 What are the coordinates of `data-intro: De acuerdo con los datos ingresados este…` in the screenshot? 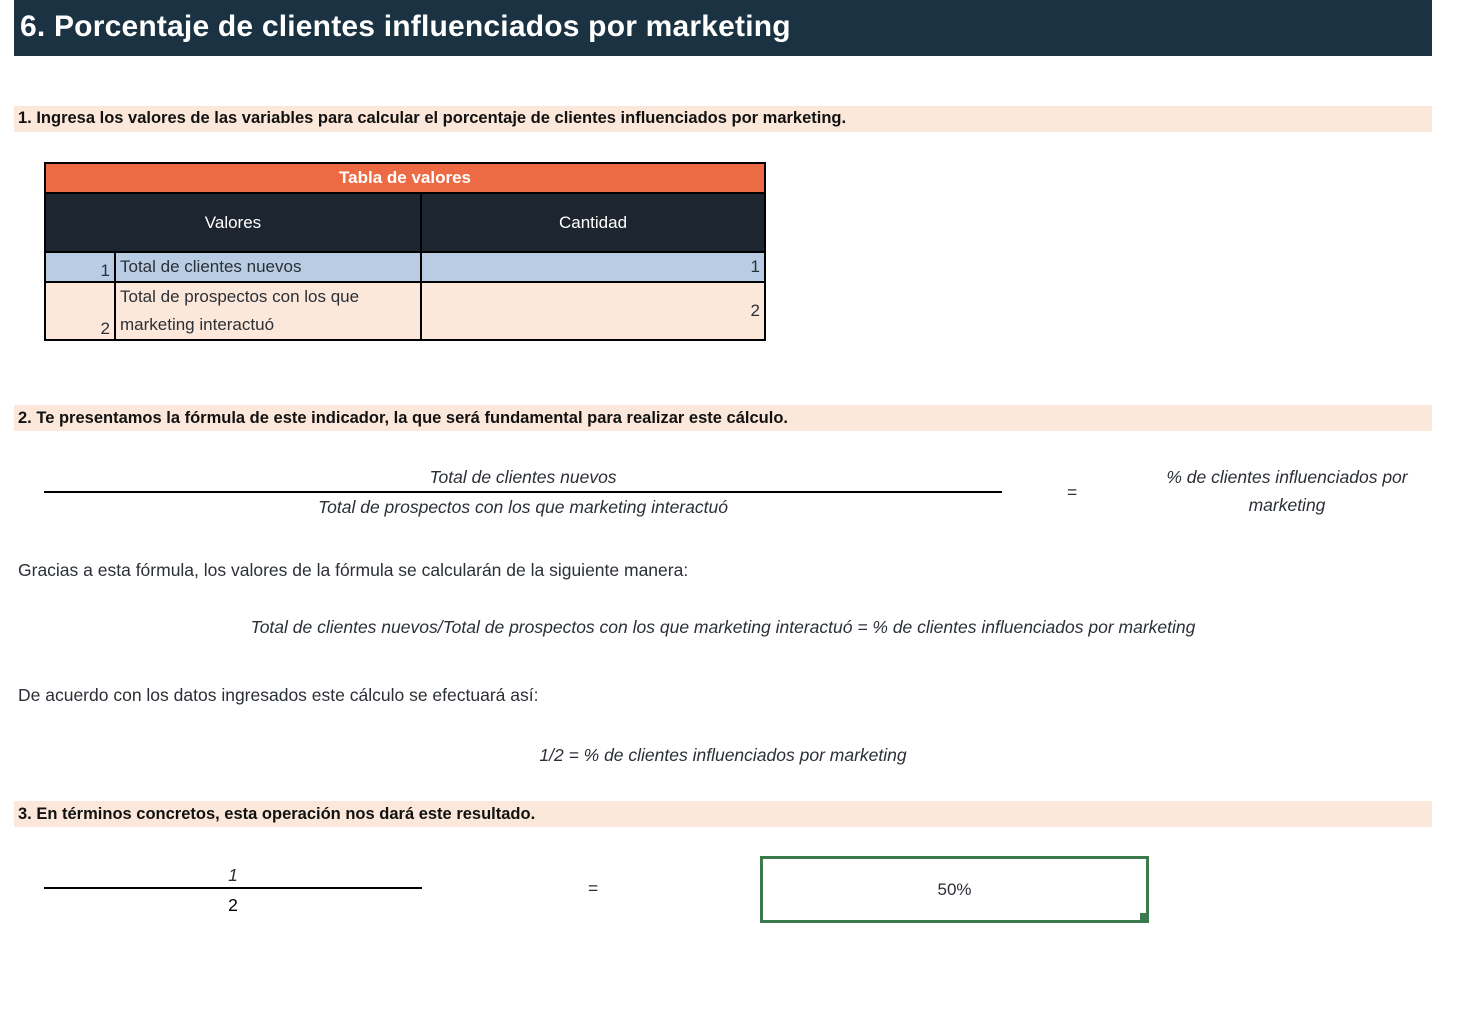 It's located at (278, 695).